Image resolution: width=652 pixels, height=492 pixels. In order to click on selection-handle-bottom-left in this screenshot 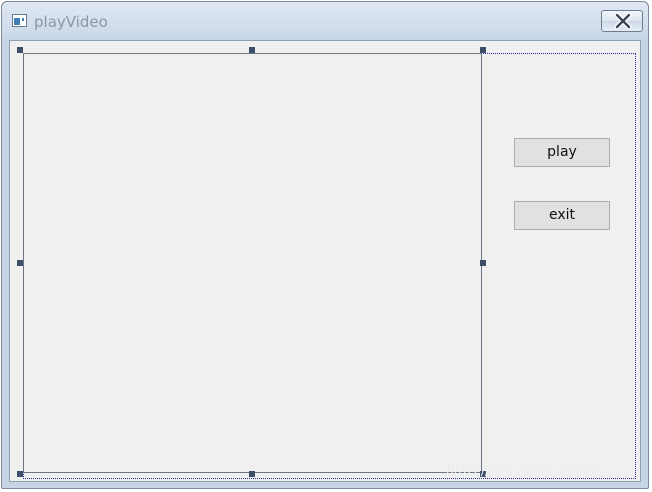, I will do `click(20, 474)`.